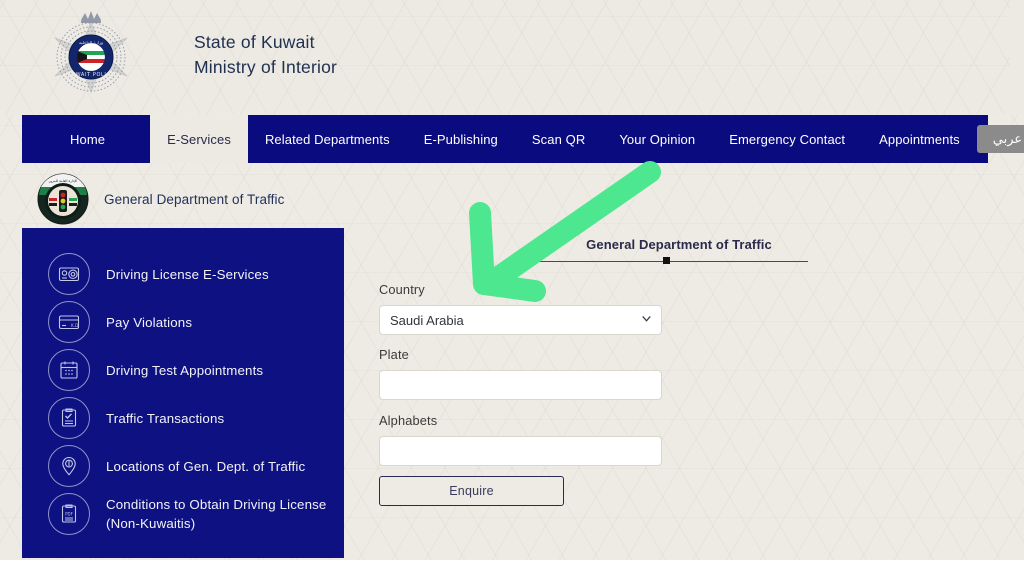 This screenshot has height=566, width=1024. I want to click on sidebar-item-locations-of-gen-dept-of-traffic: Locations of Gen. Dept. of Traffic, so click(183, 466).